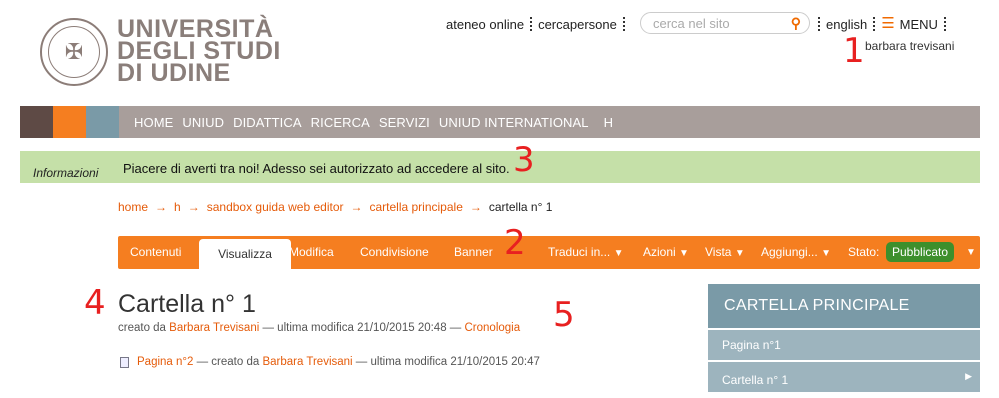  I want to click on nav-servizi: SERVIZI, so click(404, 122).